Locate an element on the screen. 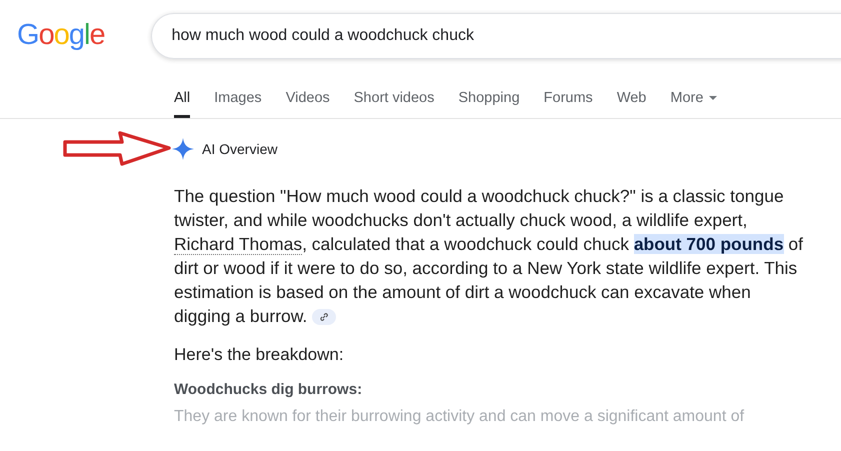 The image size is (841, 451). search-tab: More is located at coordinates (694, 100).